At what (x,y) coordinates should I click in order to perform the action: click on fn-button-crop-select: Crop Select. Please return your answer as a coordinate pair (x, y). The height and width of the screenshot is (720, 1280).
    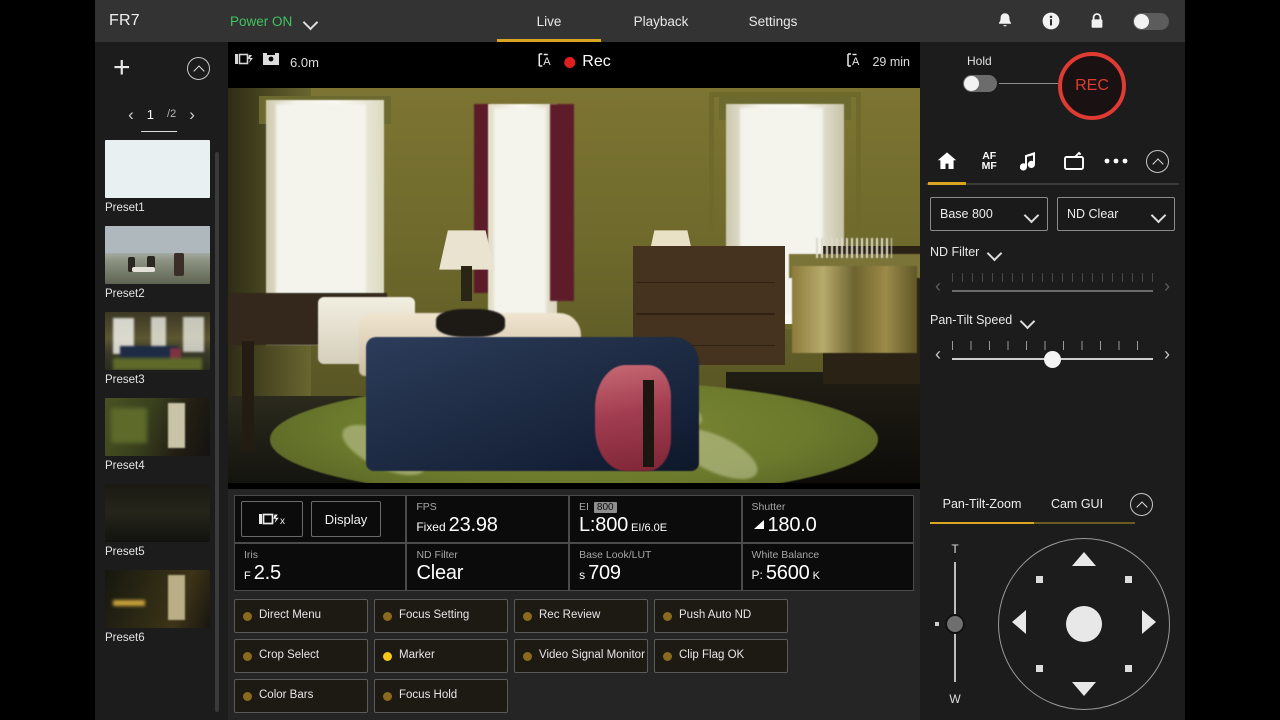
    Looking at the image, I should click on (301, 656).